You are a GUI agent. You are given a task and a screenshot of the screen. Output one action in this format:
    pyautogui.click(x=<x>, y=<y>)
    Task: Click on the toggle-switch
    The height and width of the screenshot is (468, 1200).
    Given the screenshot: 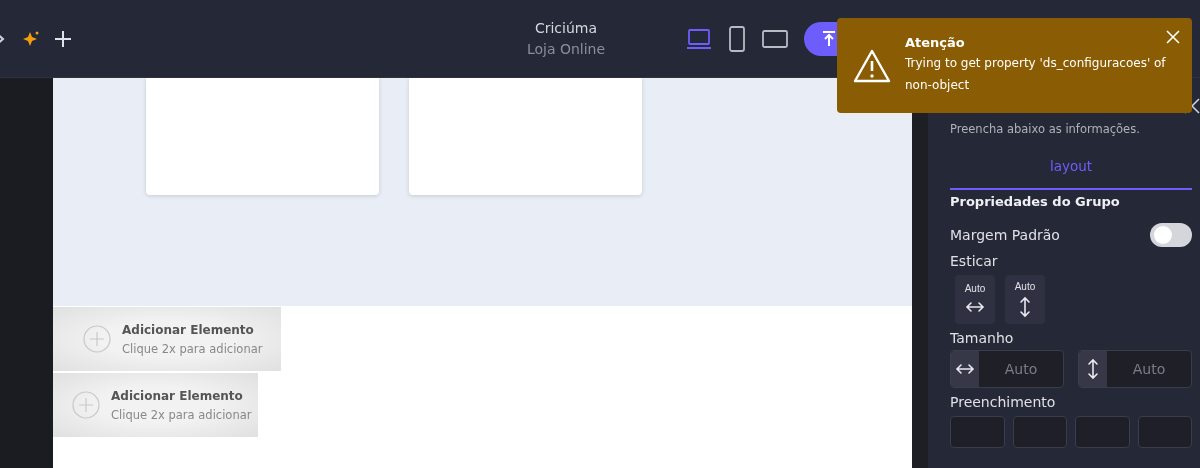 What is the action you would take?
    pyautogui.click(x=1171, y=235)
    